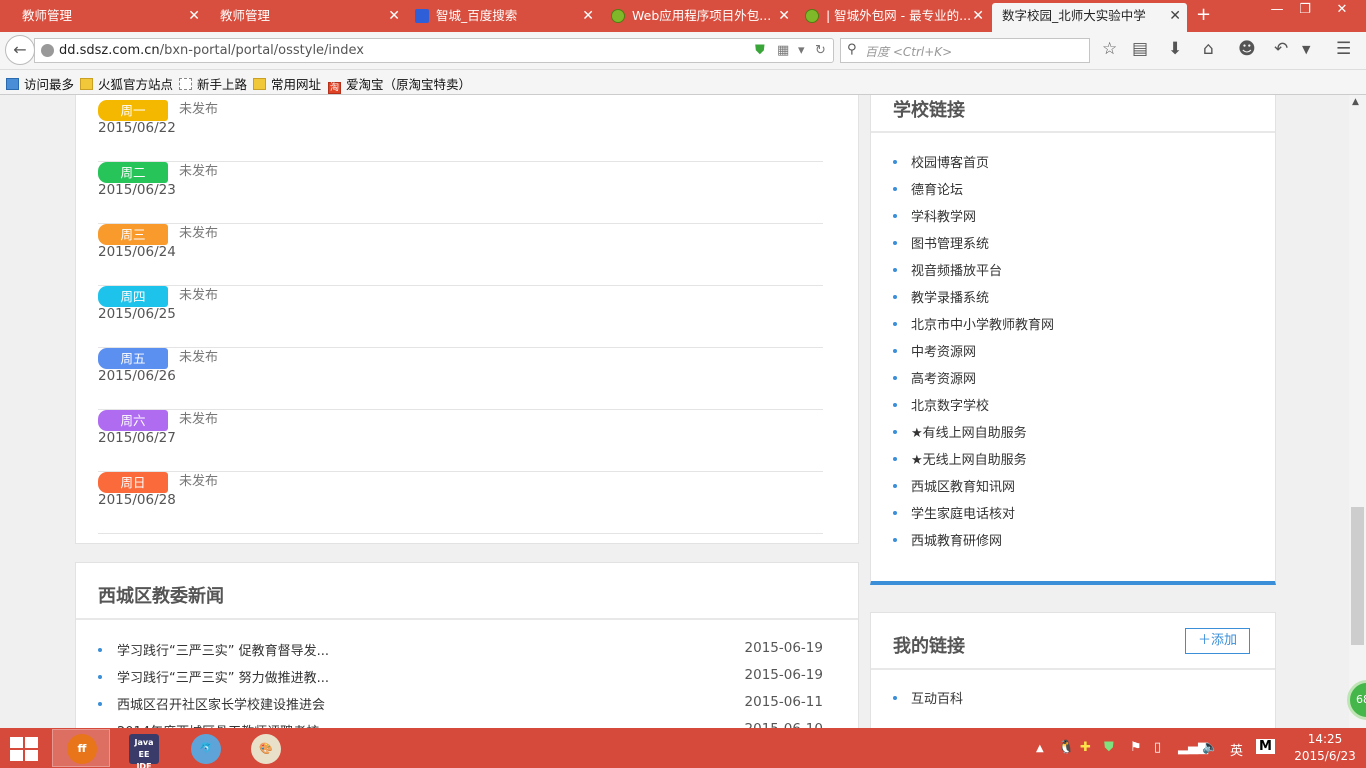  I want to click on bookmark-firefox-site: 火狐官方站点, so click(126, 83).